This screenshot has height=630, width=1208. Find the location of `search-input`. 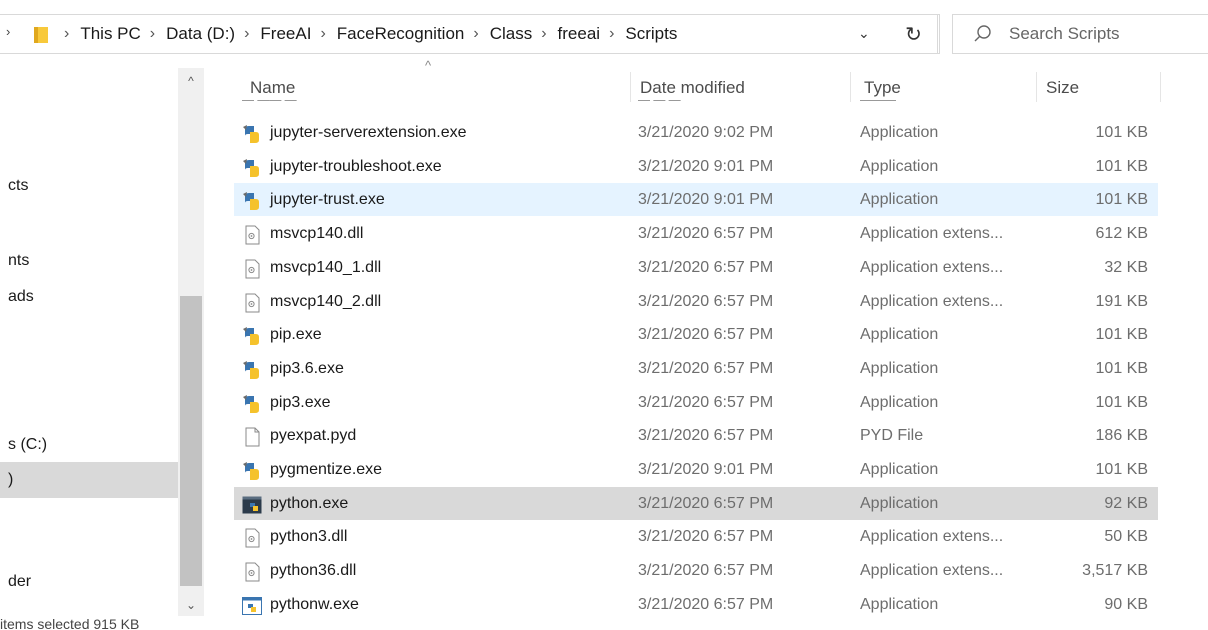

search-input is located at coordinates (1107, 34).